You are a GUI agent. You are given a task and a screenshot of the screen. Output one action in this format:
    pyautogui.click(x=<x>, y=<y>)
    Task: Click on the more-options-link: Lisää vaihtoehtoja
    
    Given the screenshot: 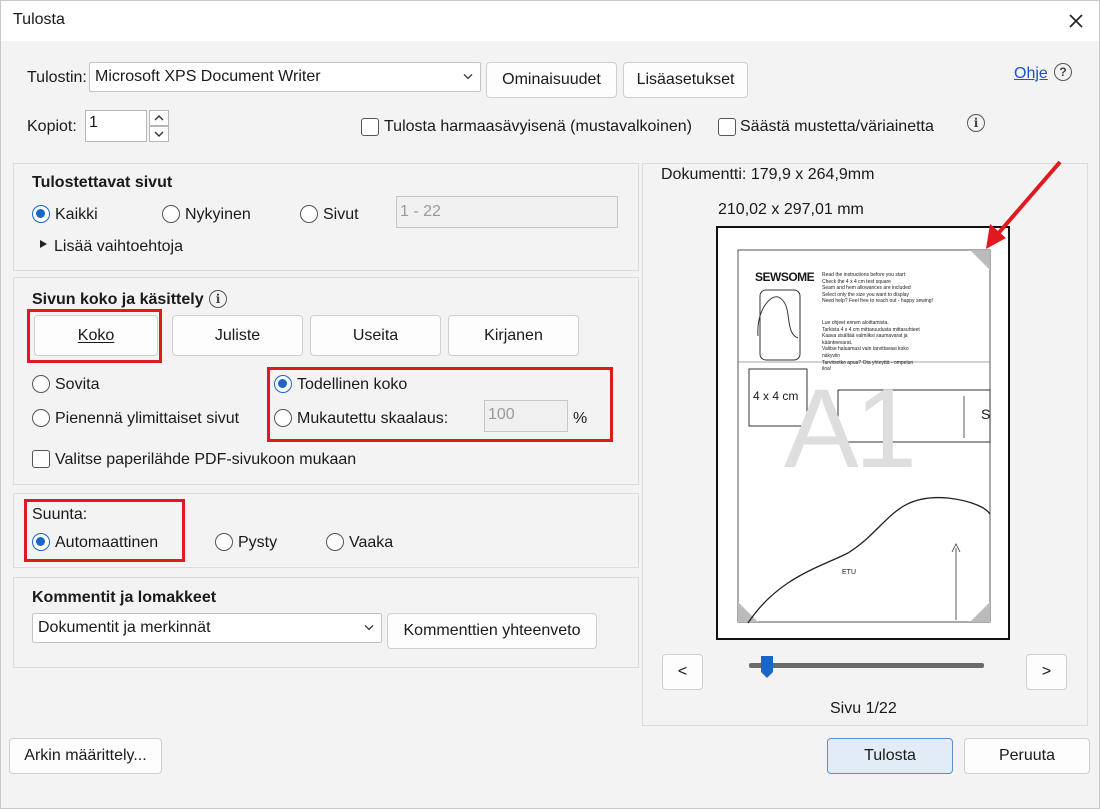 What is the action you would take?
    pyautogui.click(x=118, y=247)
    